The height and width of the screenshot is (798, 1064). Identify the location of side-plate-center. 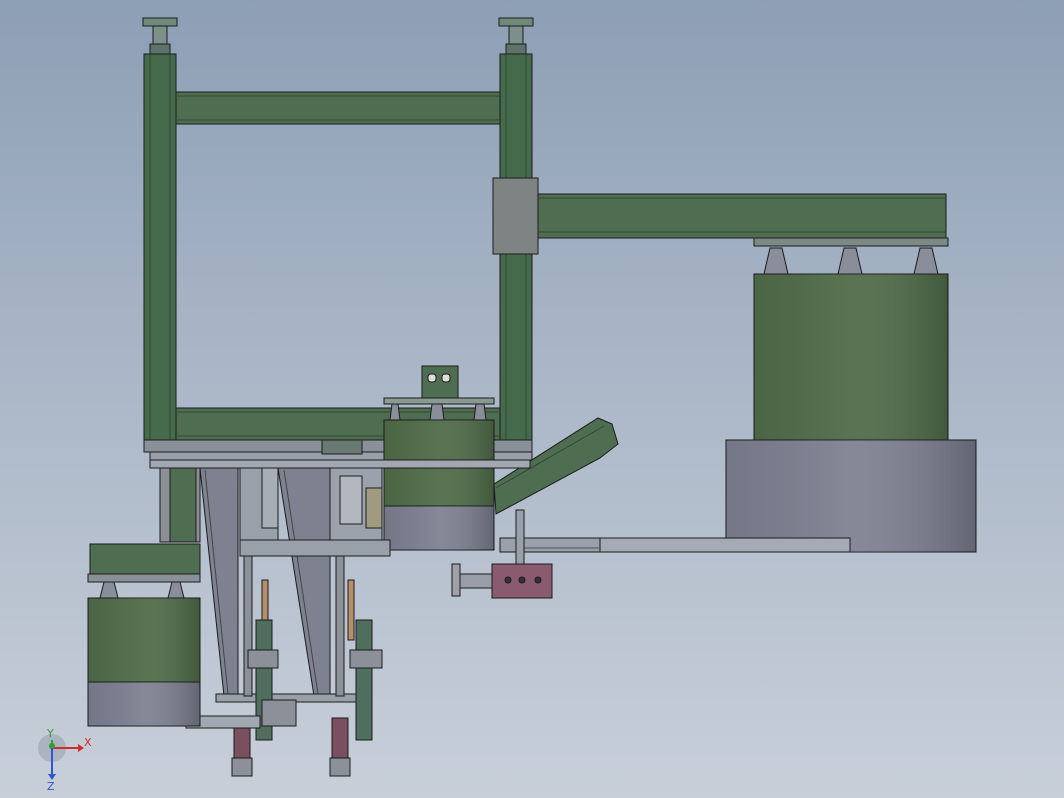
(304, 582).